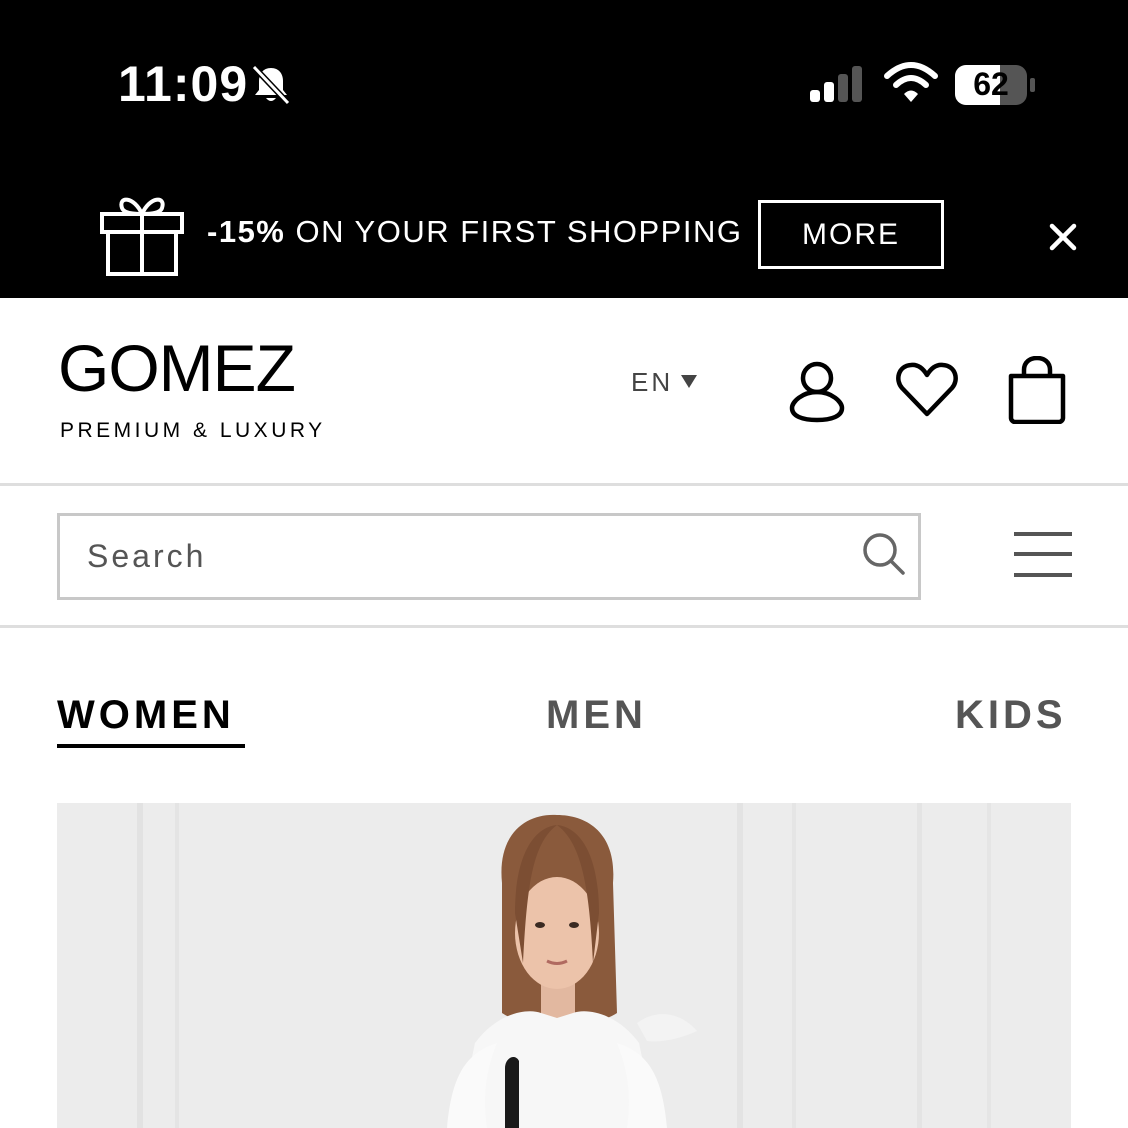 The image size is (1128, 1128). Describe the element at coordinates (146, 715) in the screenshot. I see `tab-women: WOMEN` at that location.